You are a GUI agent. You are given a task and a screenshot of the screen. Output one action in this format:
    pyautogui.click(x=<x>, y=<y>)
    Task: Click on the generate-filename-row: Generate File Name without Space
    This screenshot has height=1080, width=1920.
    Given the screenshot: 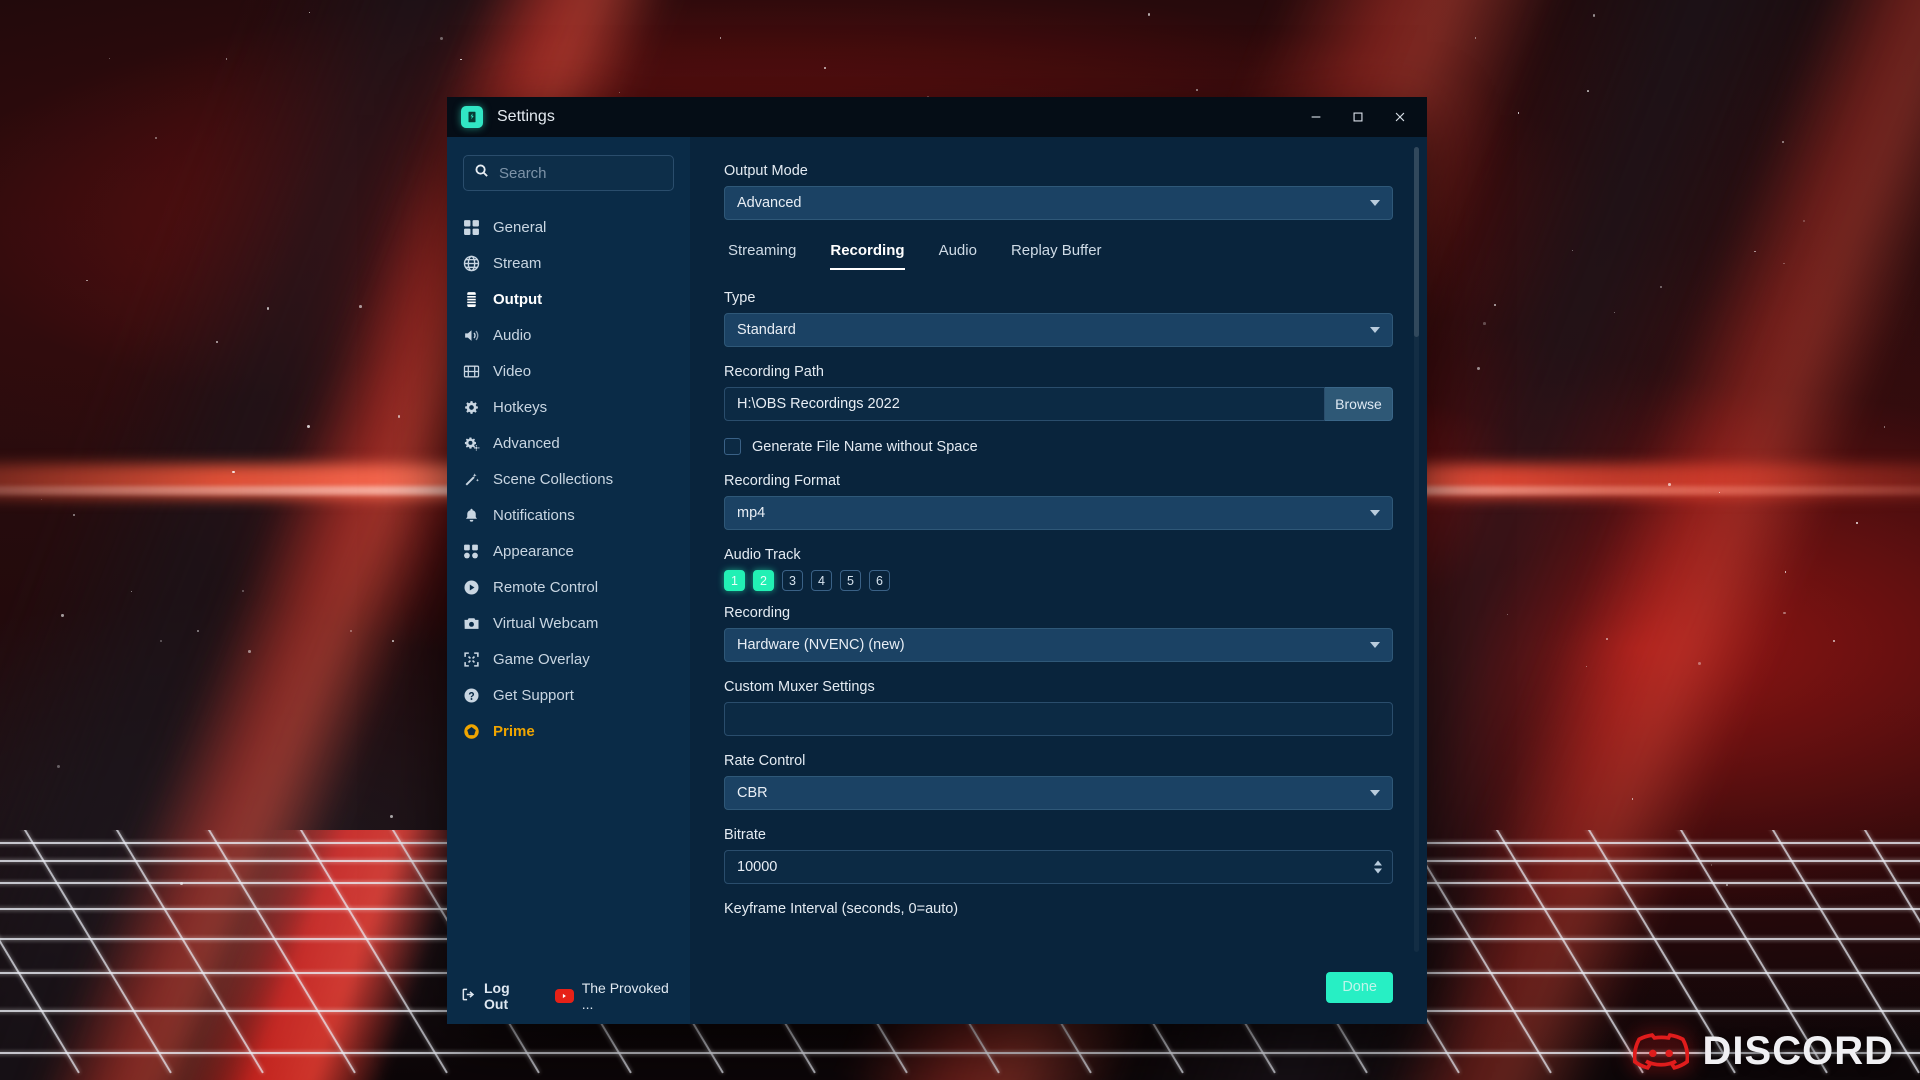 What is the action you would take?
    pyautogui.click(x=1058, y=446)
    